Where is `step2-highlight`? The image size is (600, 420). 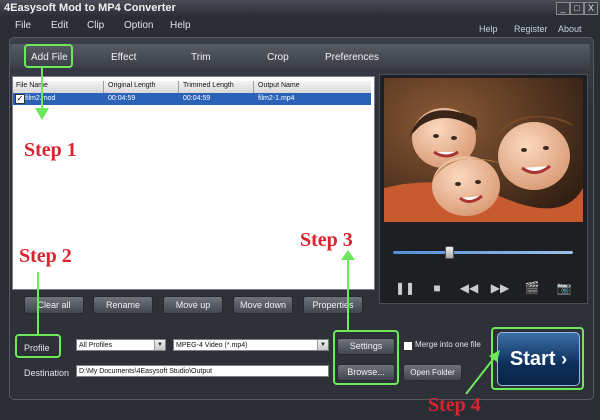
step2-highlight is located at coordinates (38, 346).